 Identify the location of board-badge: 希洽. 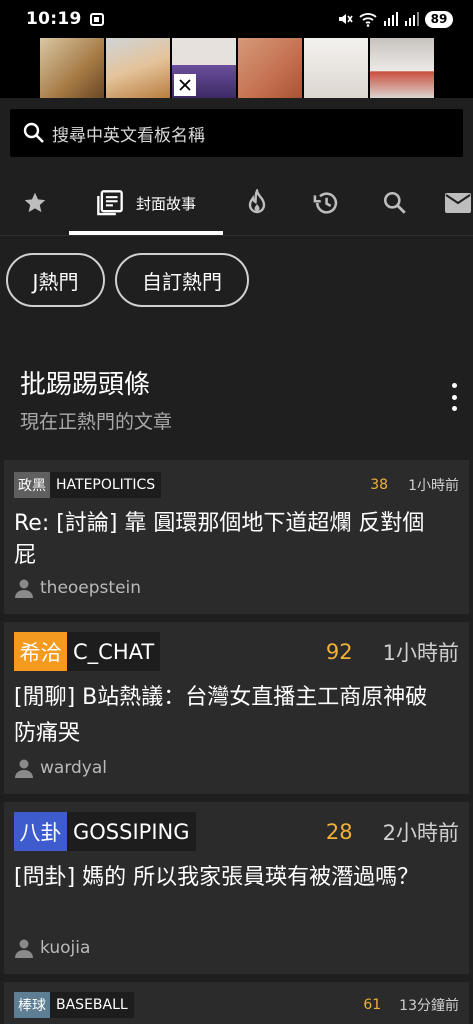
(40, 651).